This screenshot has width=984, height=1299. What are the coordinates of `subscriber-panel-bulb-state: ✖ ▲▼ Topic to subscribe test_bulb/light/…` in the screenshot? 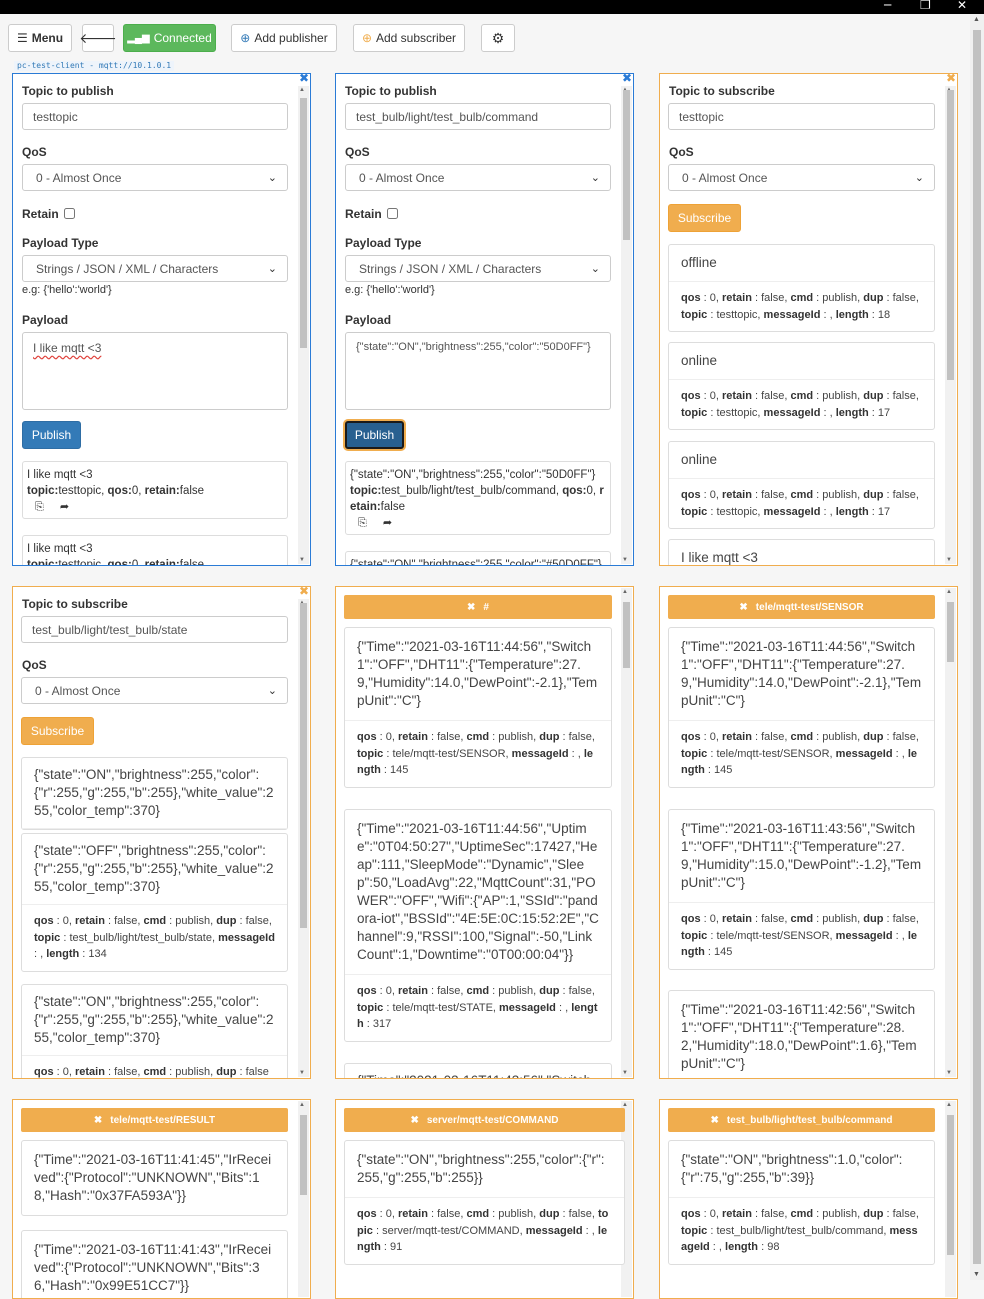 It's located at (161, 832).